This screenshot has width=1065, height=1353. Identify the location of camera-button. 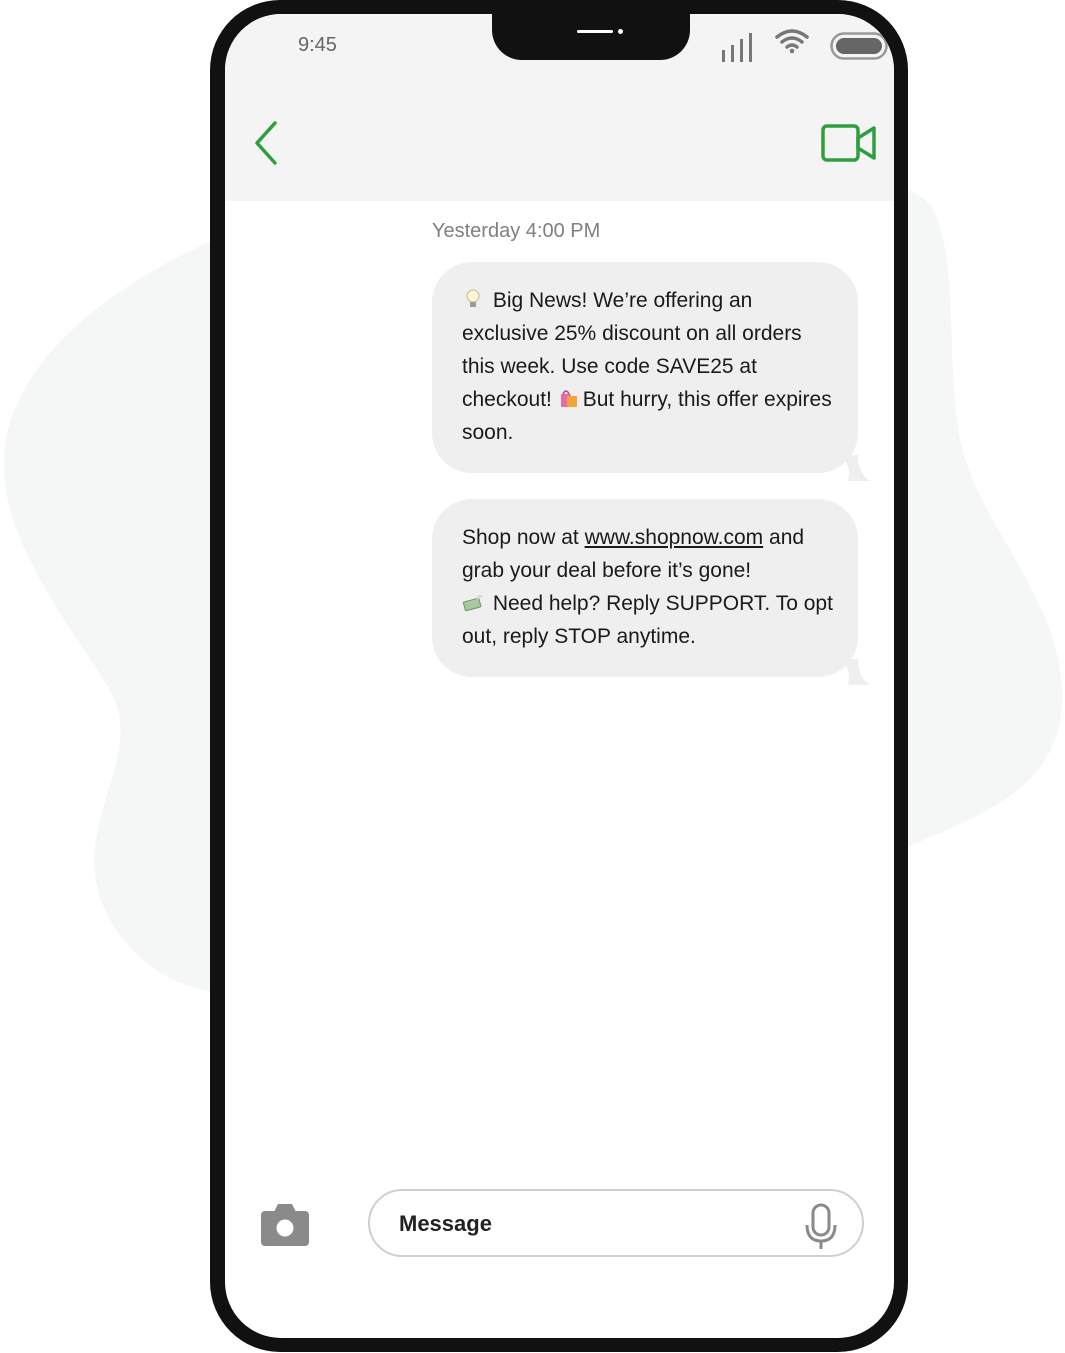
(285, 1227).